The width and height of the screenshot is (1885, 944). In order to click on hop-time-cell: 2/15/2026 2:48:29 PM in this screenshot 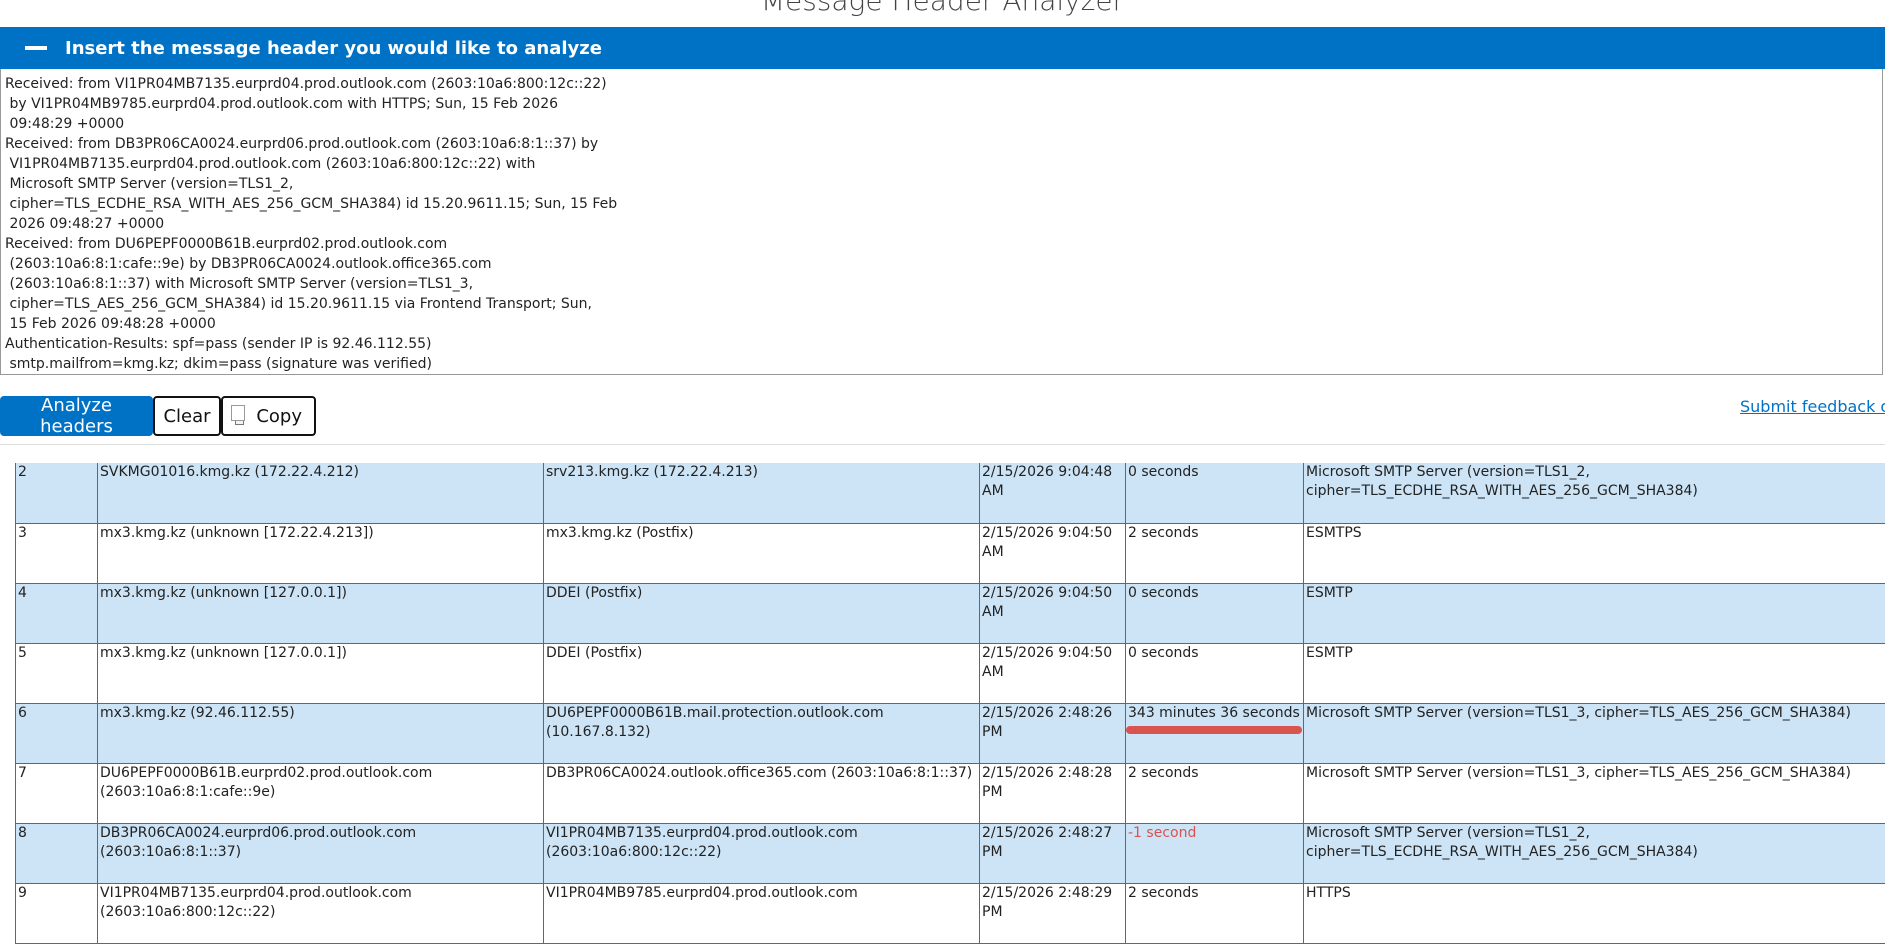, I will do `click(1052, 913)`.